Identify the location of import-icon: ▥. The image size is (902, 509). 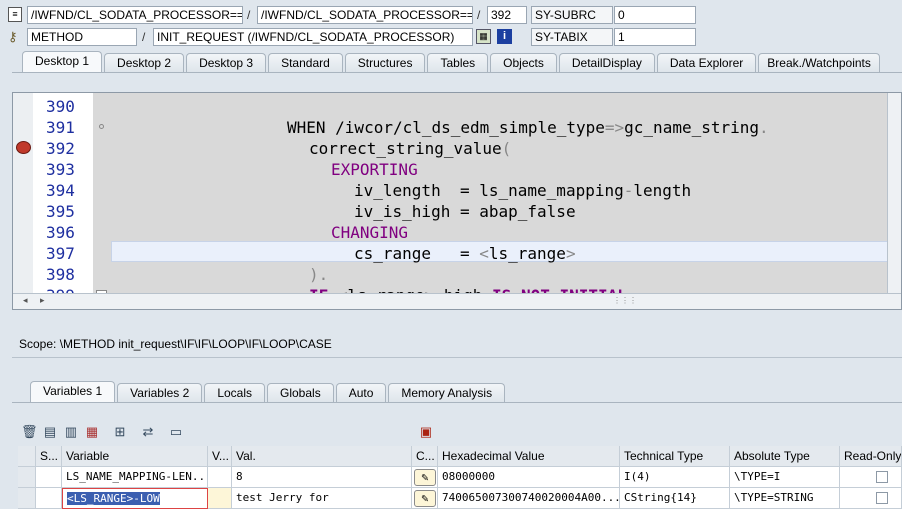
(71, 432).